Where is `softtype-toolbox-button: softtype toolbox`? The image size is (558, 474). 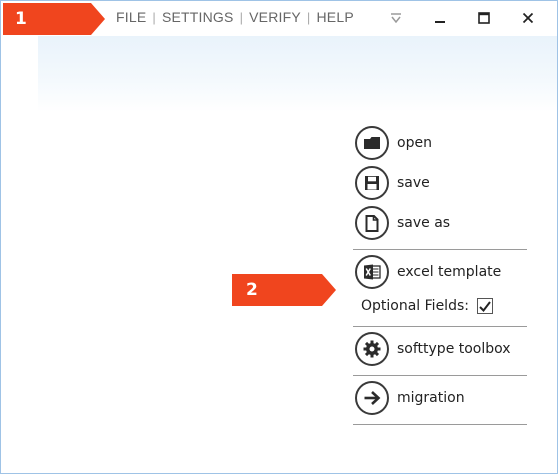
softtype-toolbox-button: softtype toolbox is located at coordinates (440, 349).